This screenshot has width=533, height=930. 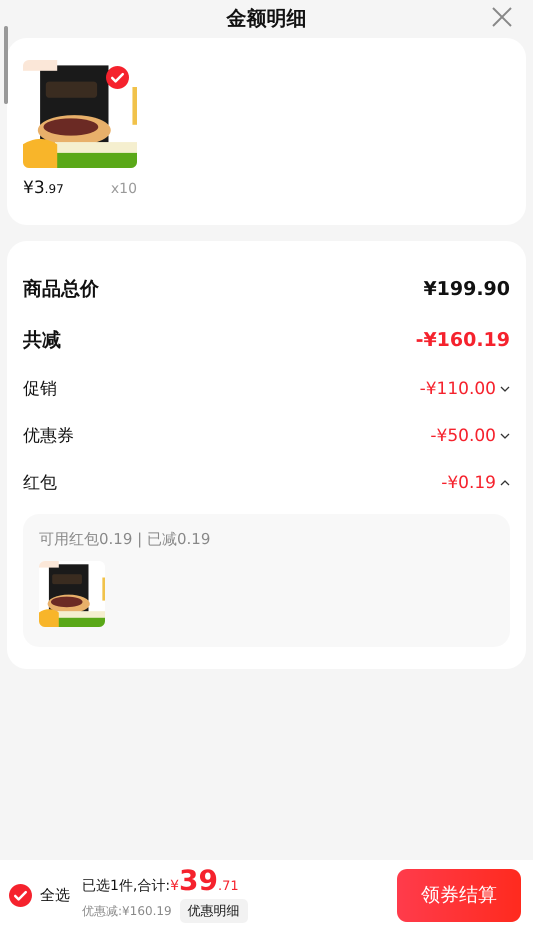 I want to click on bonus-note: 可用红包0.19 | 已减0.19, so click(x=125, y=539).